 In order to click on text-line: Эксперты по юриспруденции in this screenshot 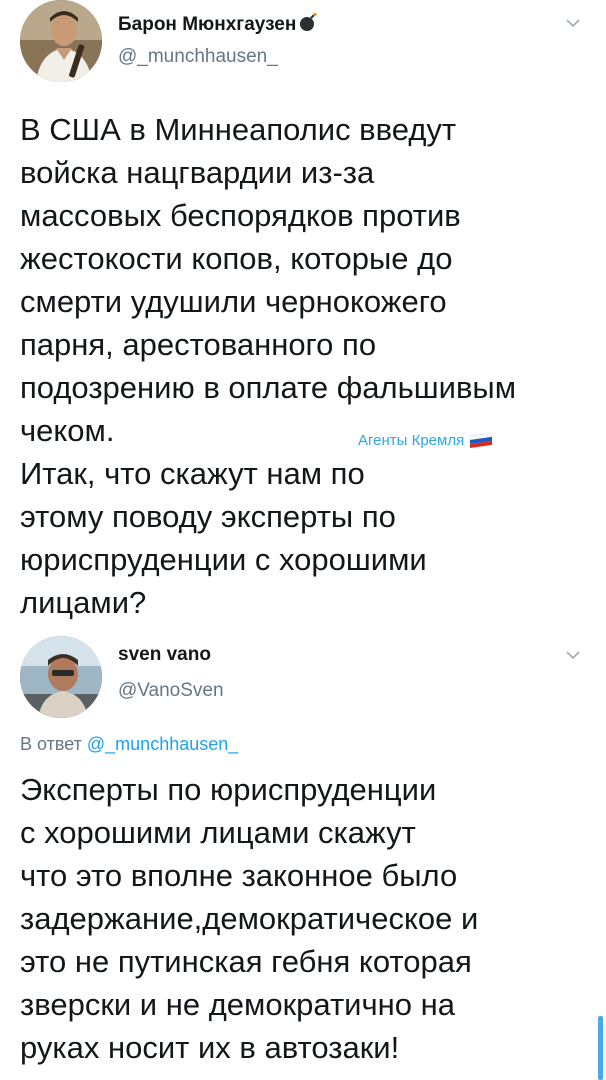, I will do `click(228, 789)`.